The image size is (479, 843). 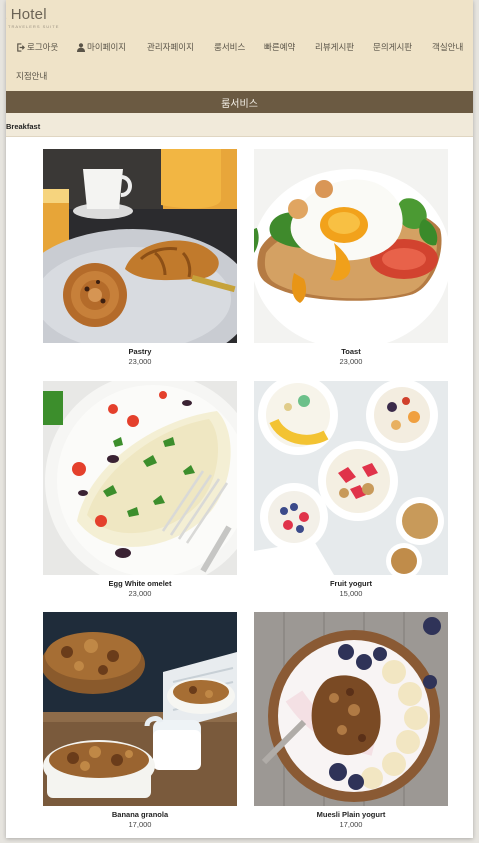 I want to click on nav-room-info-label: 객실안내, so click(x=448, y=47).